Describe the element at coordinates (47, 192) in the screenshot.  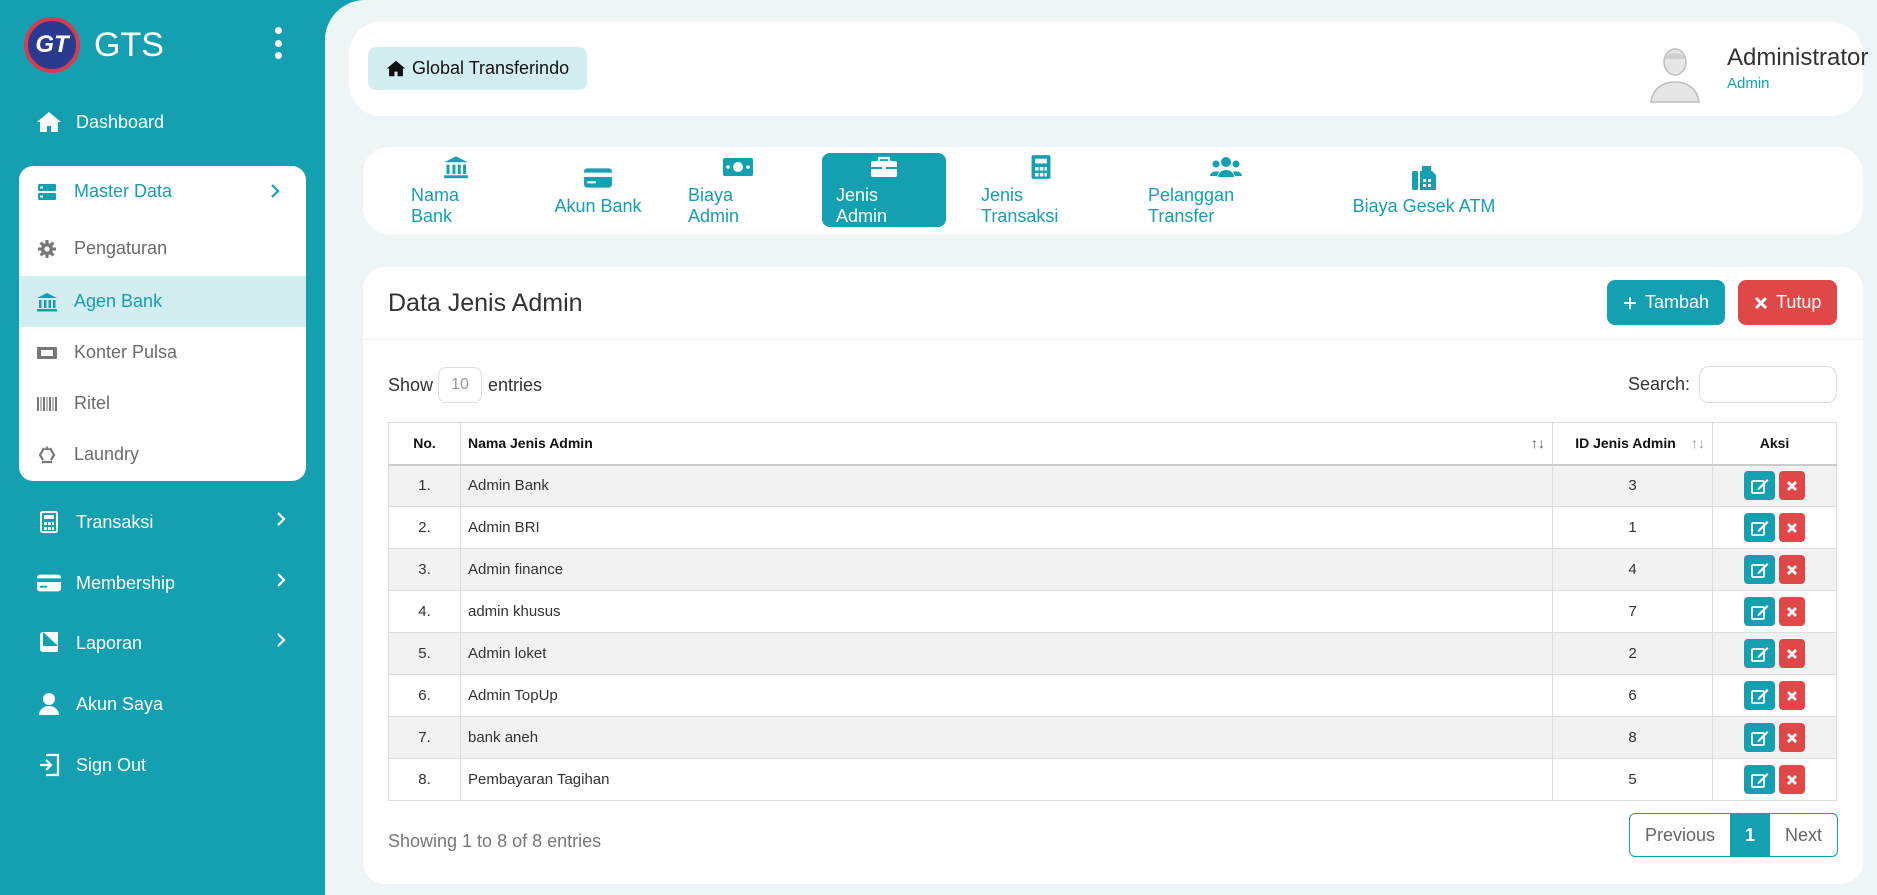
I see `server-icon` at that location.